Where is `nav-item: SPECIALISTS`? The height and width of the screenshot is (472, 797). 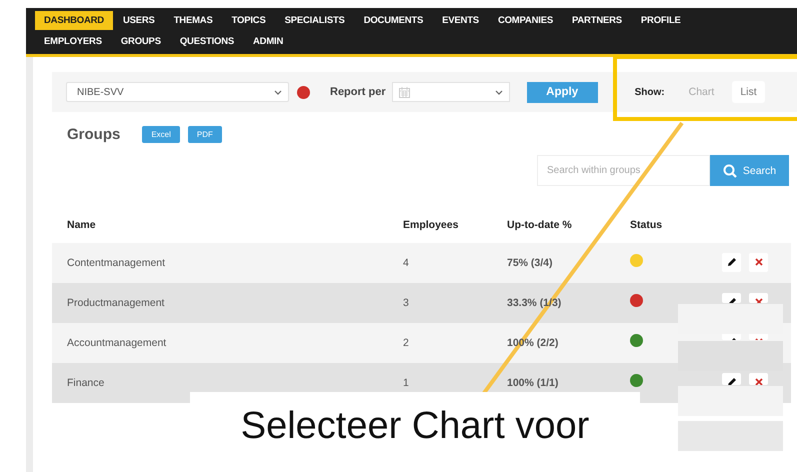
nav-item: SPECIALISTS is located at coordinates (315, 20).